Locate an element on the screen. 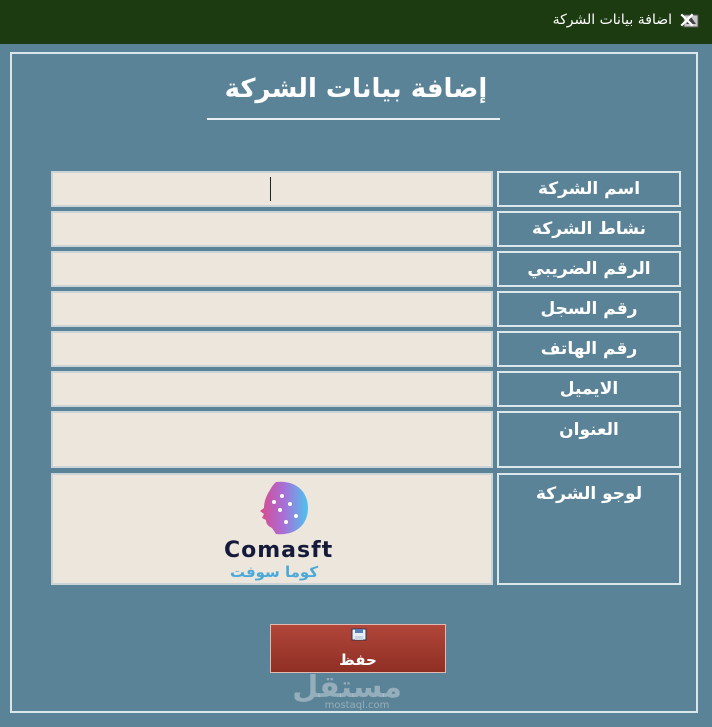 This screenshot has height=727, width=712. registry-number-input is located at coordinates (272, 309).